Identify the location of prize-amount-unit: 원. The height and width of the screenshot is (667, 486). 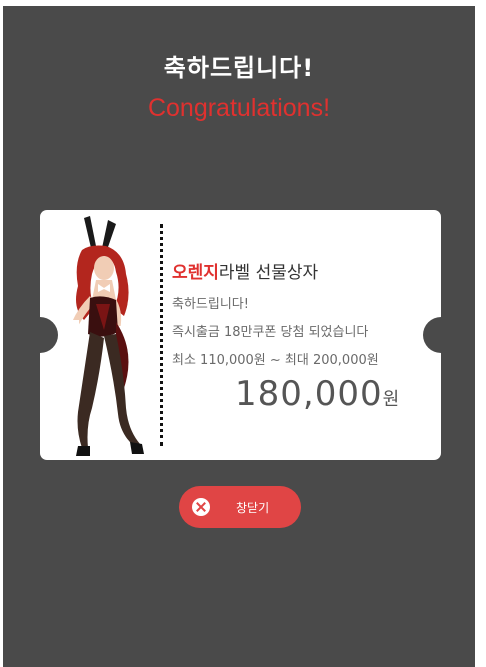
(391, 399).